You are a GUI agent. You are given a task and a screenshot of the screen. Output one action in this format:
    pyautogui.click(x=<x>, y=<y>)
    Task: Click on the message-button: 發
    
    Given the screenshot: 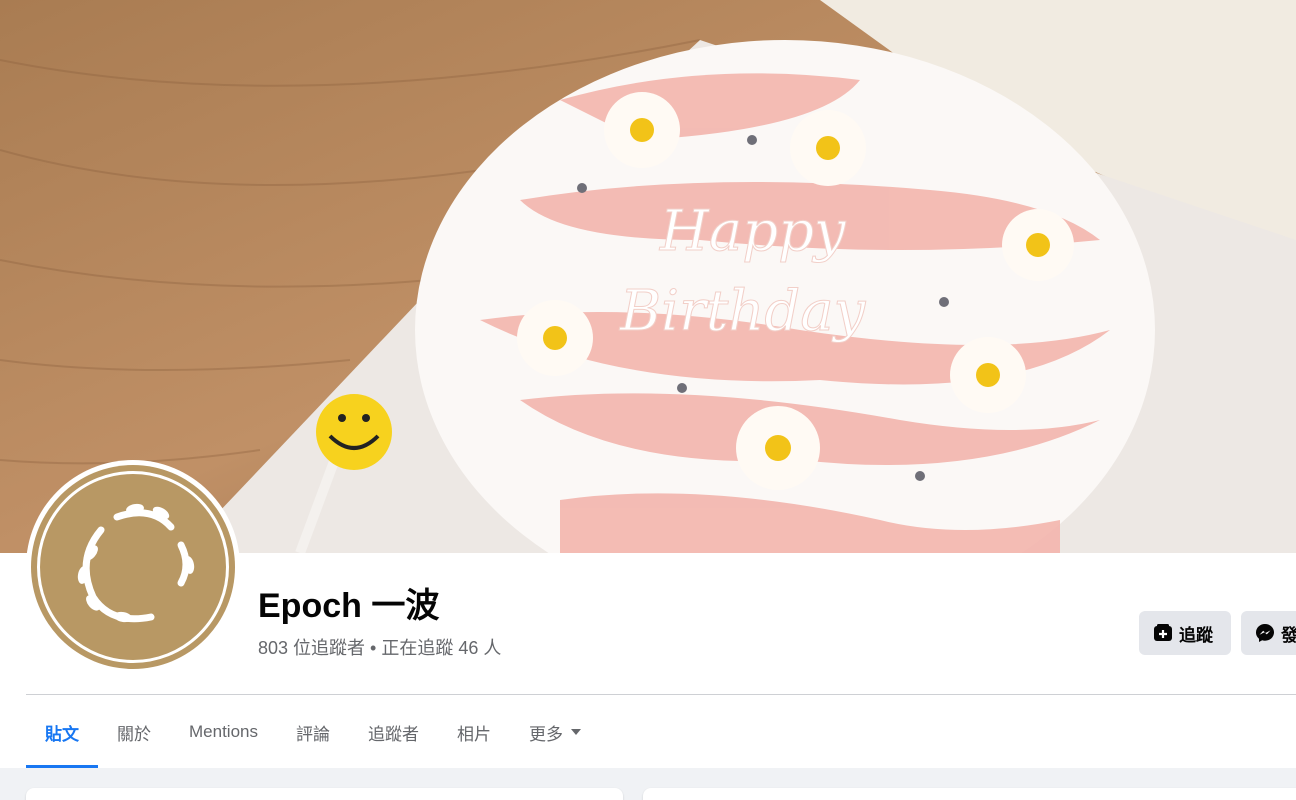 What is the action you would take?
    pyautogui.click(x=1268, y=633)
    